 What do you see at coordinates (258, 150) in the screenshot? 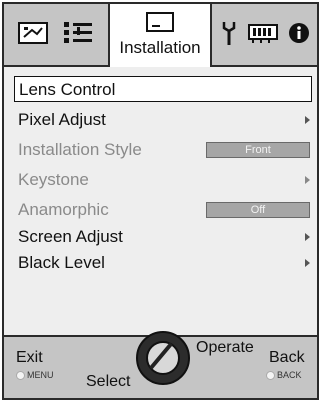
I see `installation-style-value: Front` at bounding box center [258, 150].